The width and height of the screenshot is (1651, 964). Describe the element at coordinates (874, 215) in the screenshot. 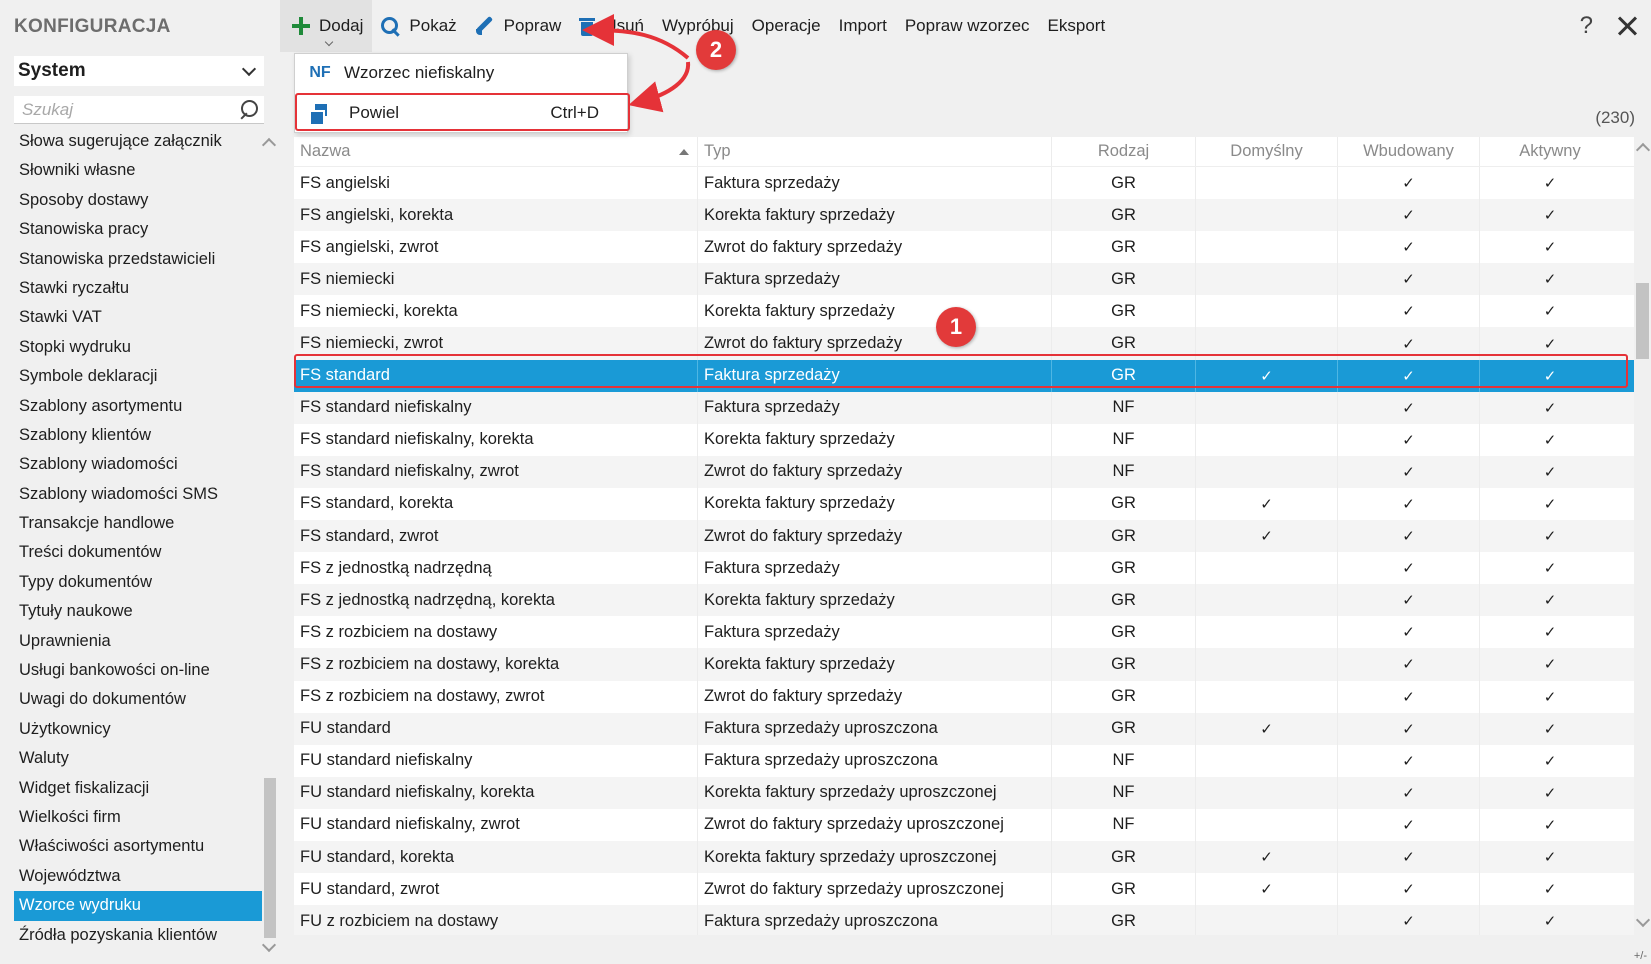

I see `cell-type: Korekta faktury sprzedaży` at that location.